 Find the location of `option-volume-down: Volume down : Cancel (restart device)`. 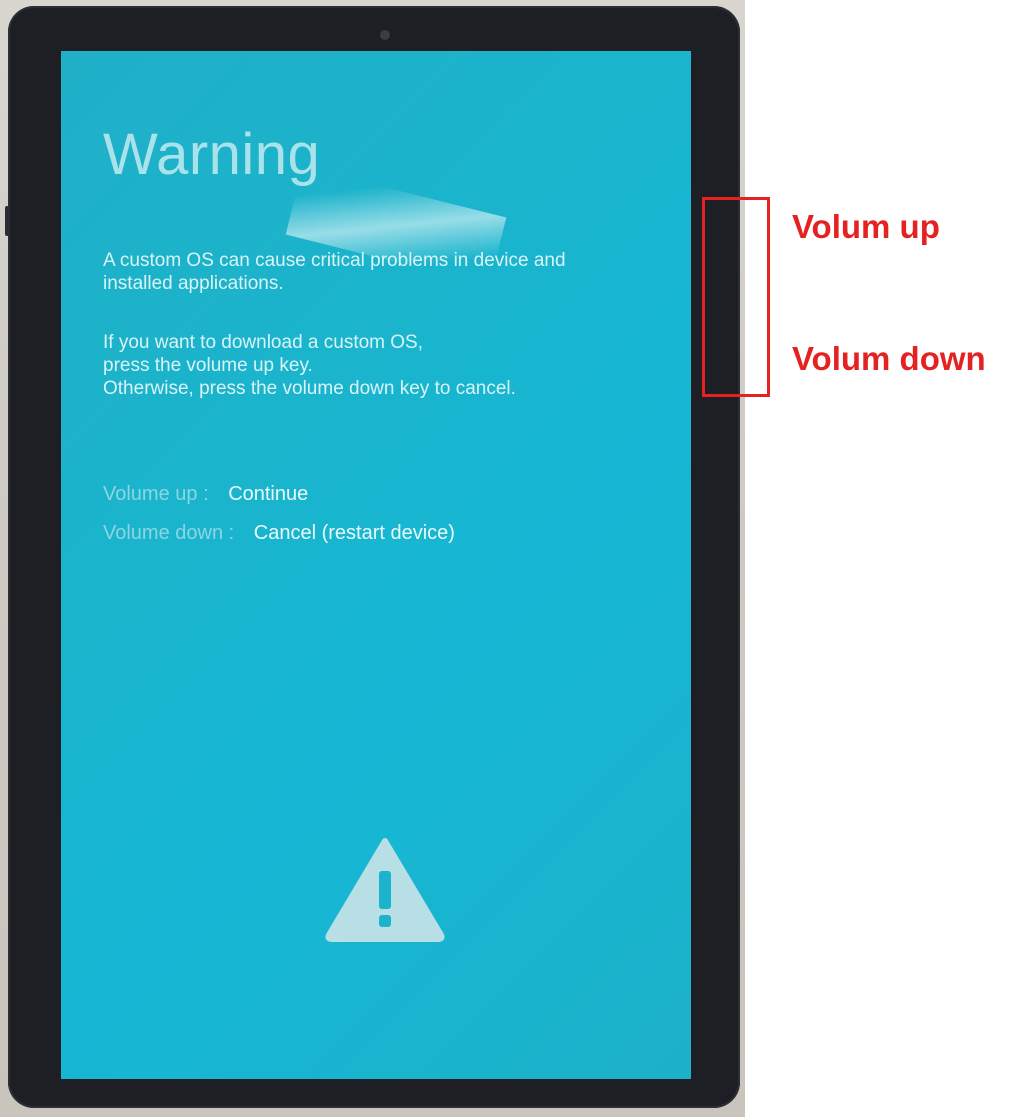

option-volume-down: Volume down : Cancel (restart device) is located at coordinates (279, 533).